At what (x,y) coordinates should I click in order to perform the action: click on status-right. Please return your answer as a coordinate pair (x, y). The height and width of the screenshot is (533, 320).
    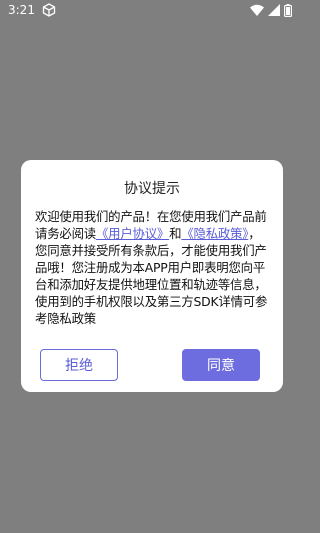
    Looking at the image, I should click on (271, 10).